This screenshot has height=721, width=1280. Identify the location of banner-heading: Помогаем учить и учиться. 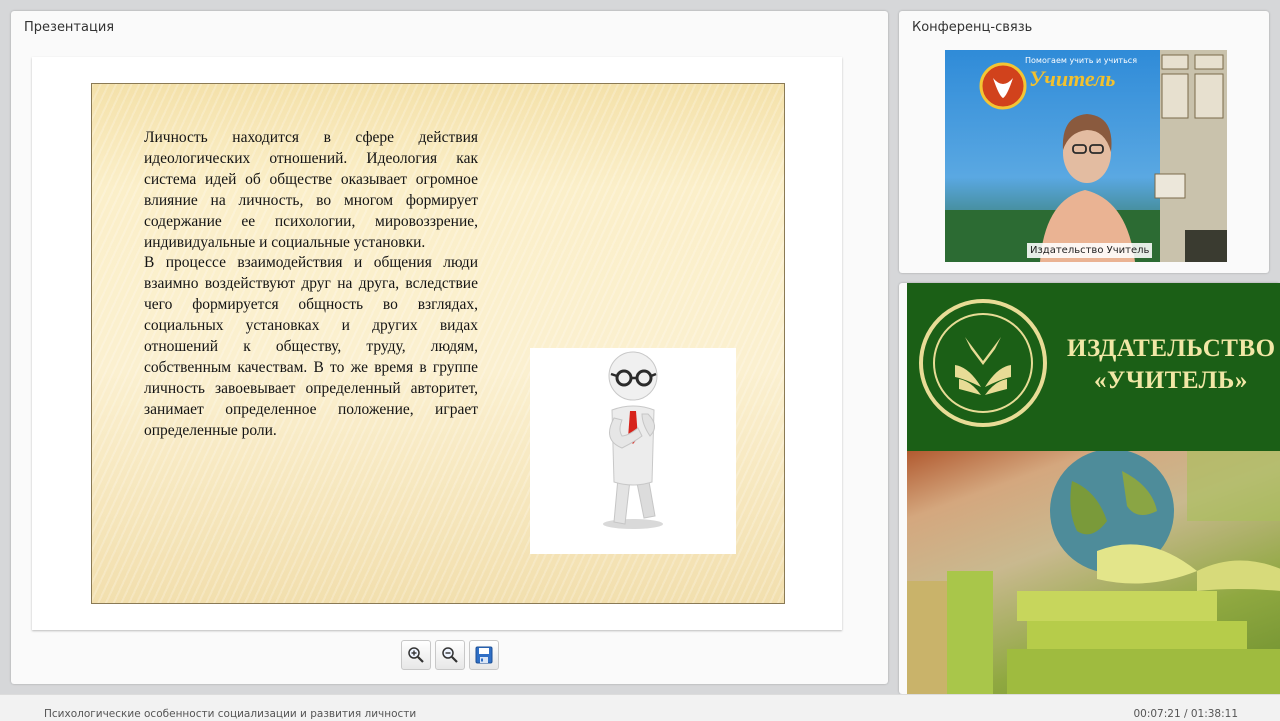
(1081, 60).